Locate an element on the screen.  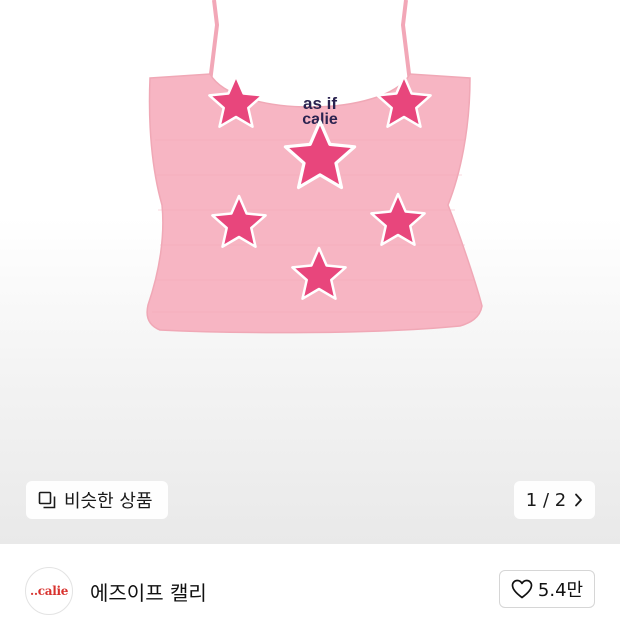
image-pager: 1 / 2 is located at coordinates (554, 500).